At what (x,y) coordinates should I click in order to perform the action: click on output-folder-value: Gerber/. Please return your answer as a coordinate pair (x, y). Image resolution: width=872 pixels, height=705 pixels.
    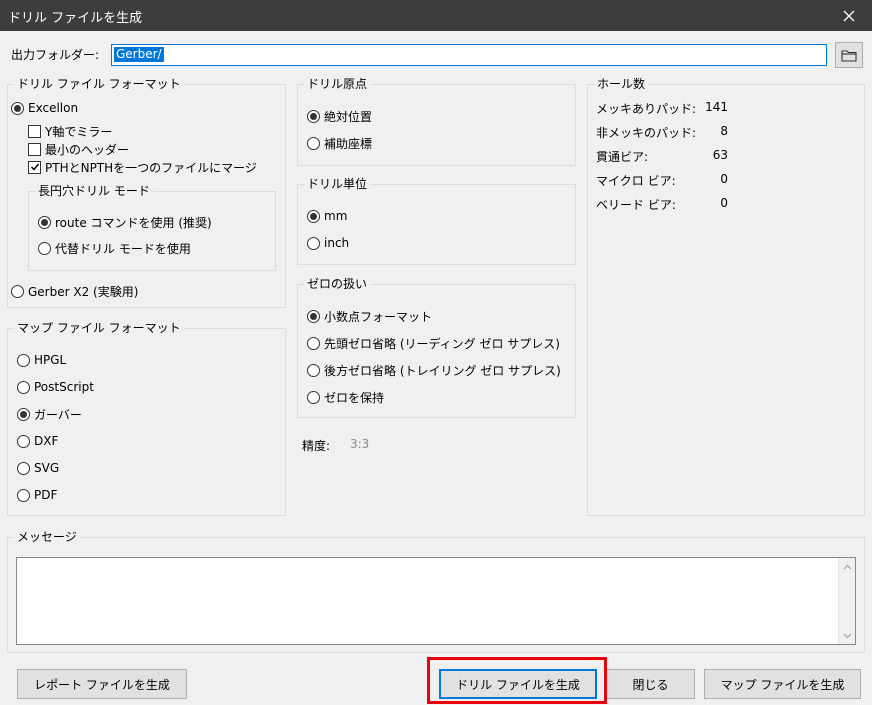
    Looking at the image, I should click on (139, 54).